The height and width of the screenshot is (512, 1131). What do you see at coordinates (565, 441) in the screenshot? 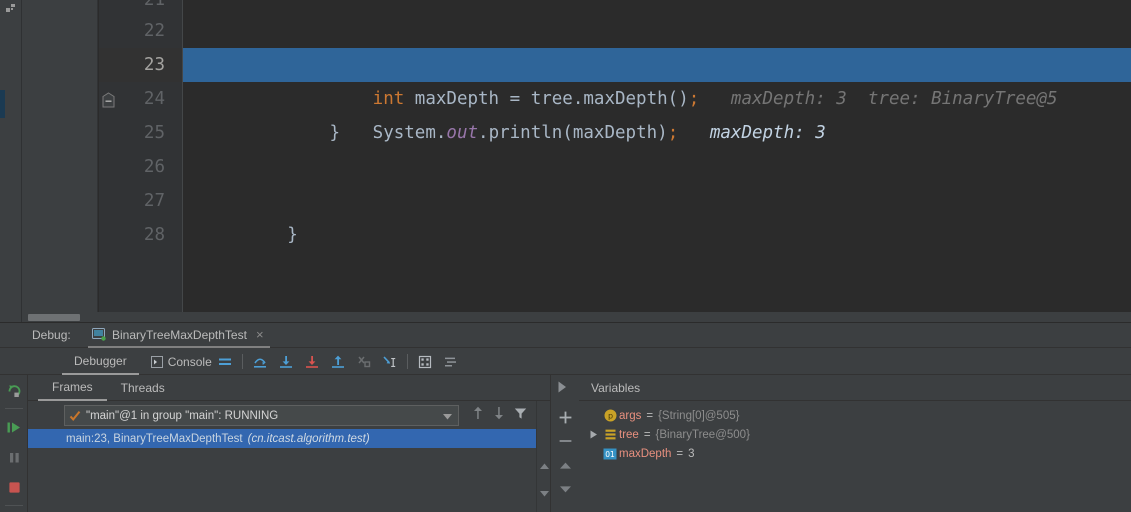
I see `remove-watch-icon` at bounding box center [565, 441].